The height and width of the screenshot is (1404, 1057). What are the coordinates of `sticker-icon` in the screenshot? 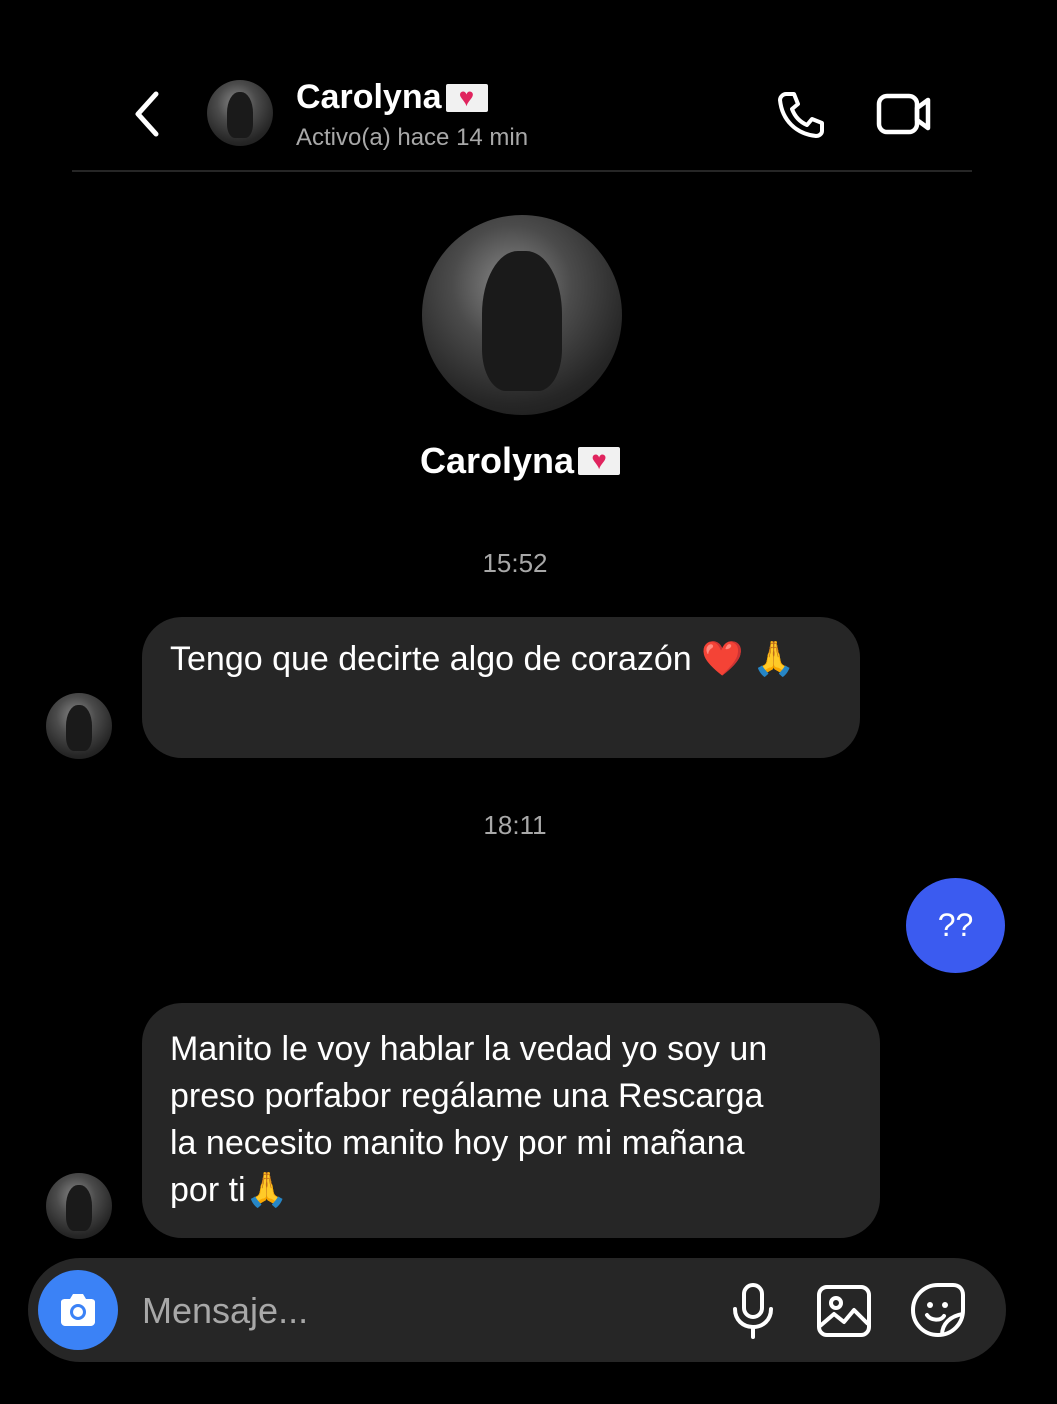 It's located at (937, 1310).